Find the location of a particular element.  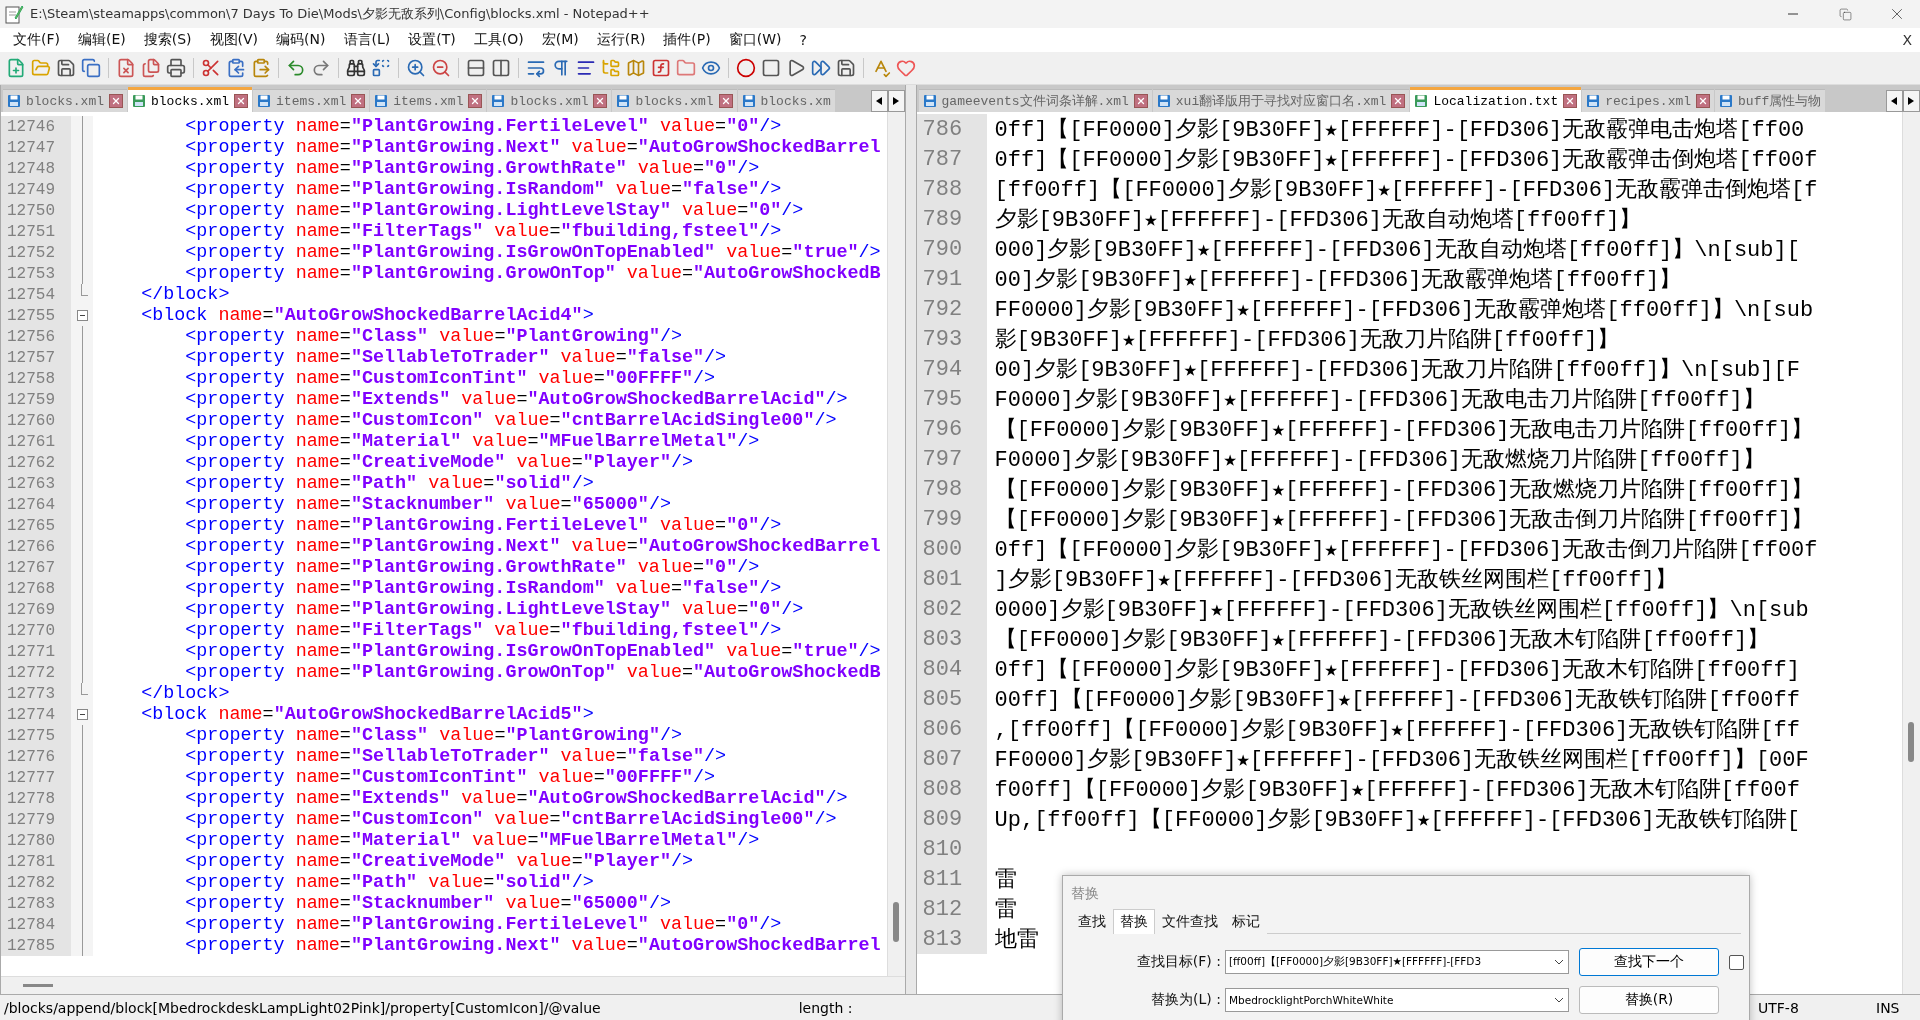

line-number: 12763 is located at coordinates (36, 483).